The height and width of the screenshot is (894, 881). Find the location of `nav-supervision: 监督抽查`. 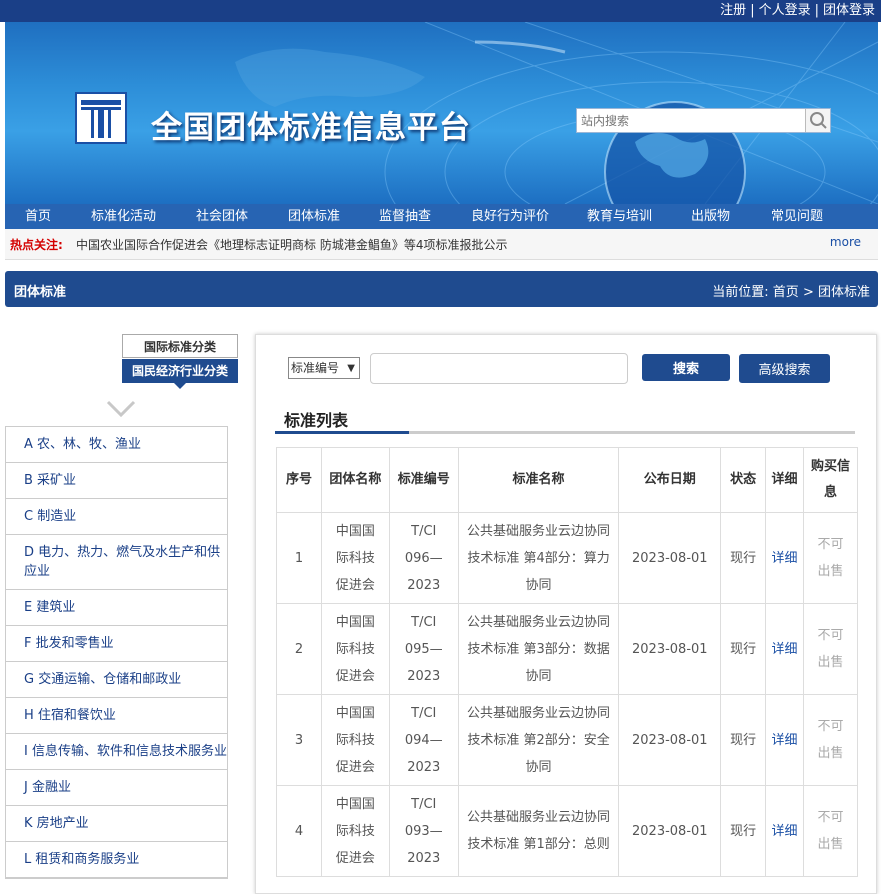

nav-supervision: 监督抽查 is located at coordinates (405, 216).